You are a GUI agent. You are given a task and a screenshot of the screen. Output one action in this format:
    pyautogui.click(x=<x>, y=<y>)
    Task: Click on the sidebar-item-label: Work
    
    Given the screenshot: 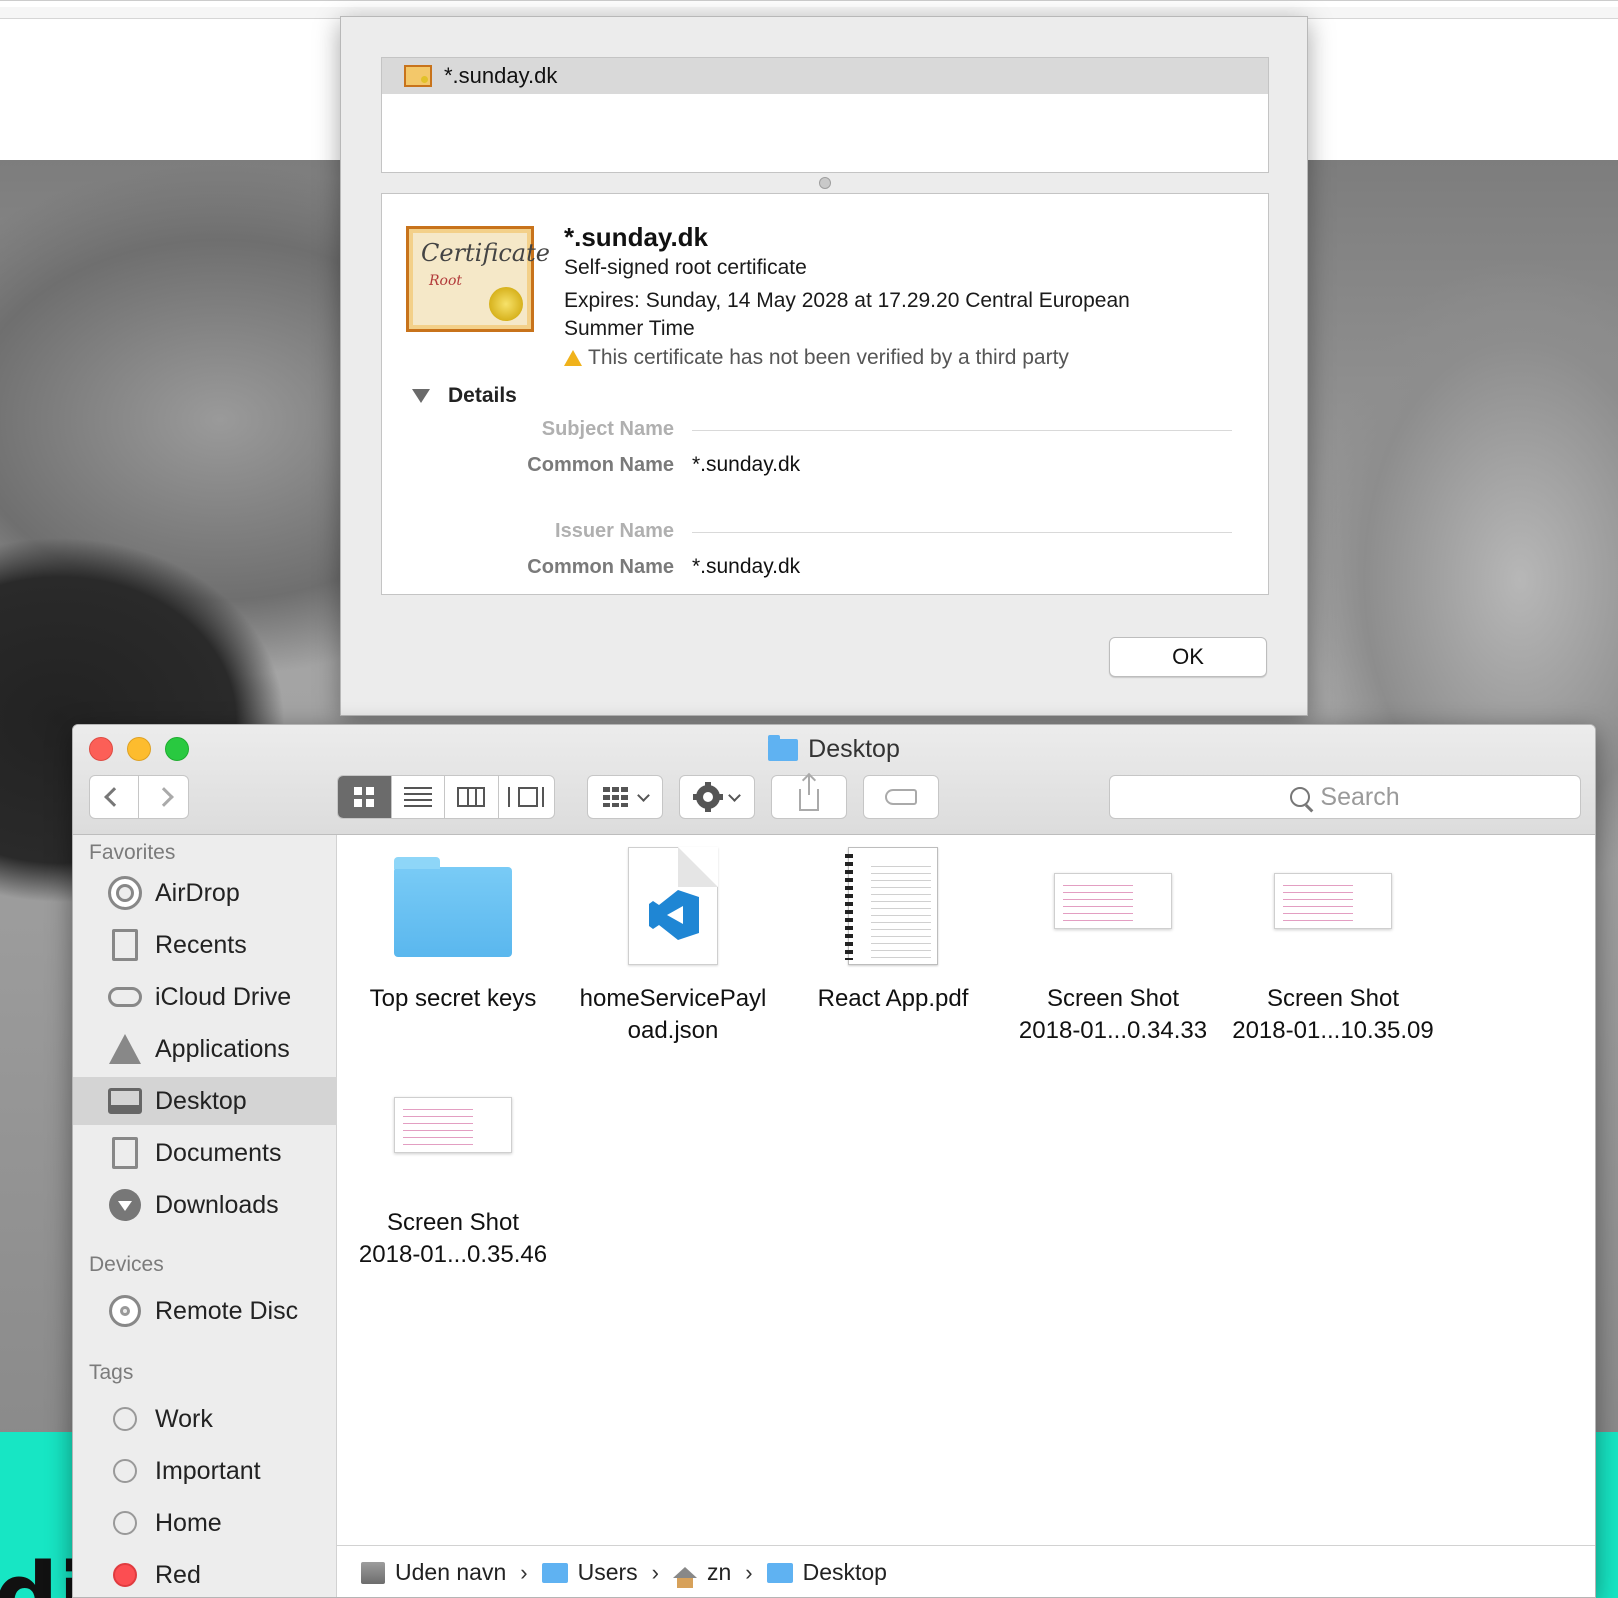 What is the action you would take?
    pyautogui.click(x=184, y=1418)
    